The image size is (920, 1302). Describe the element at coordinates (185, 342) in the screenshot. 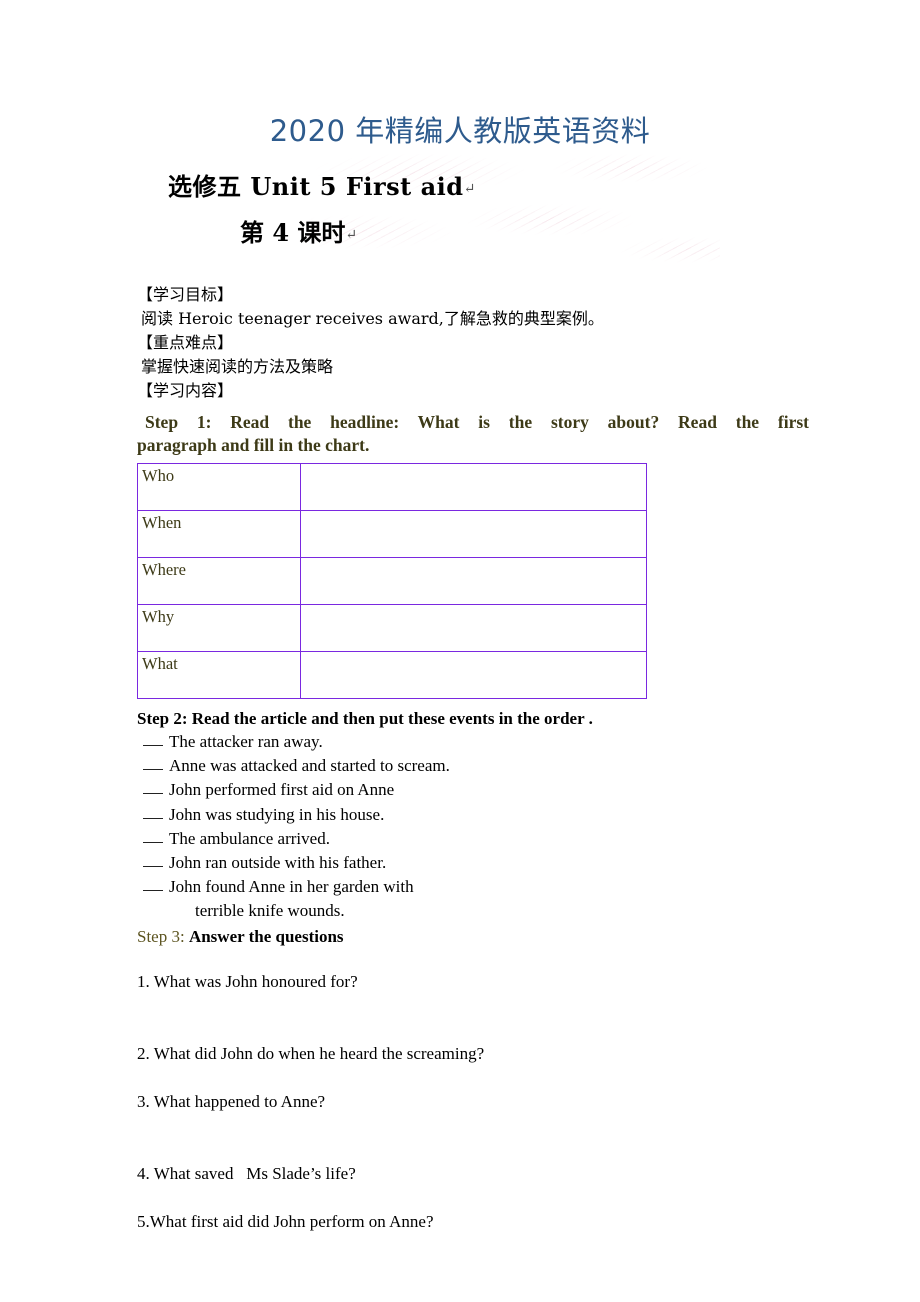

I see `keypoint-heading: 【重点难点】` at that location.